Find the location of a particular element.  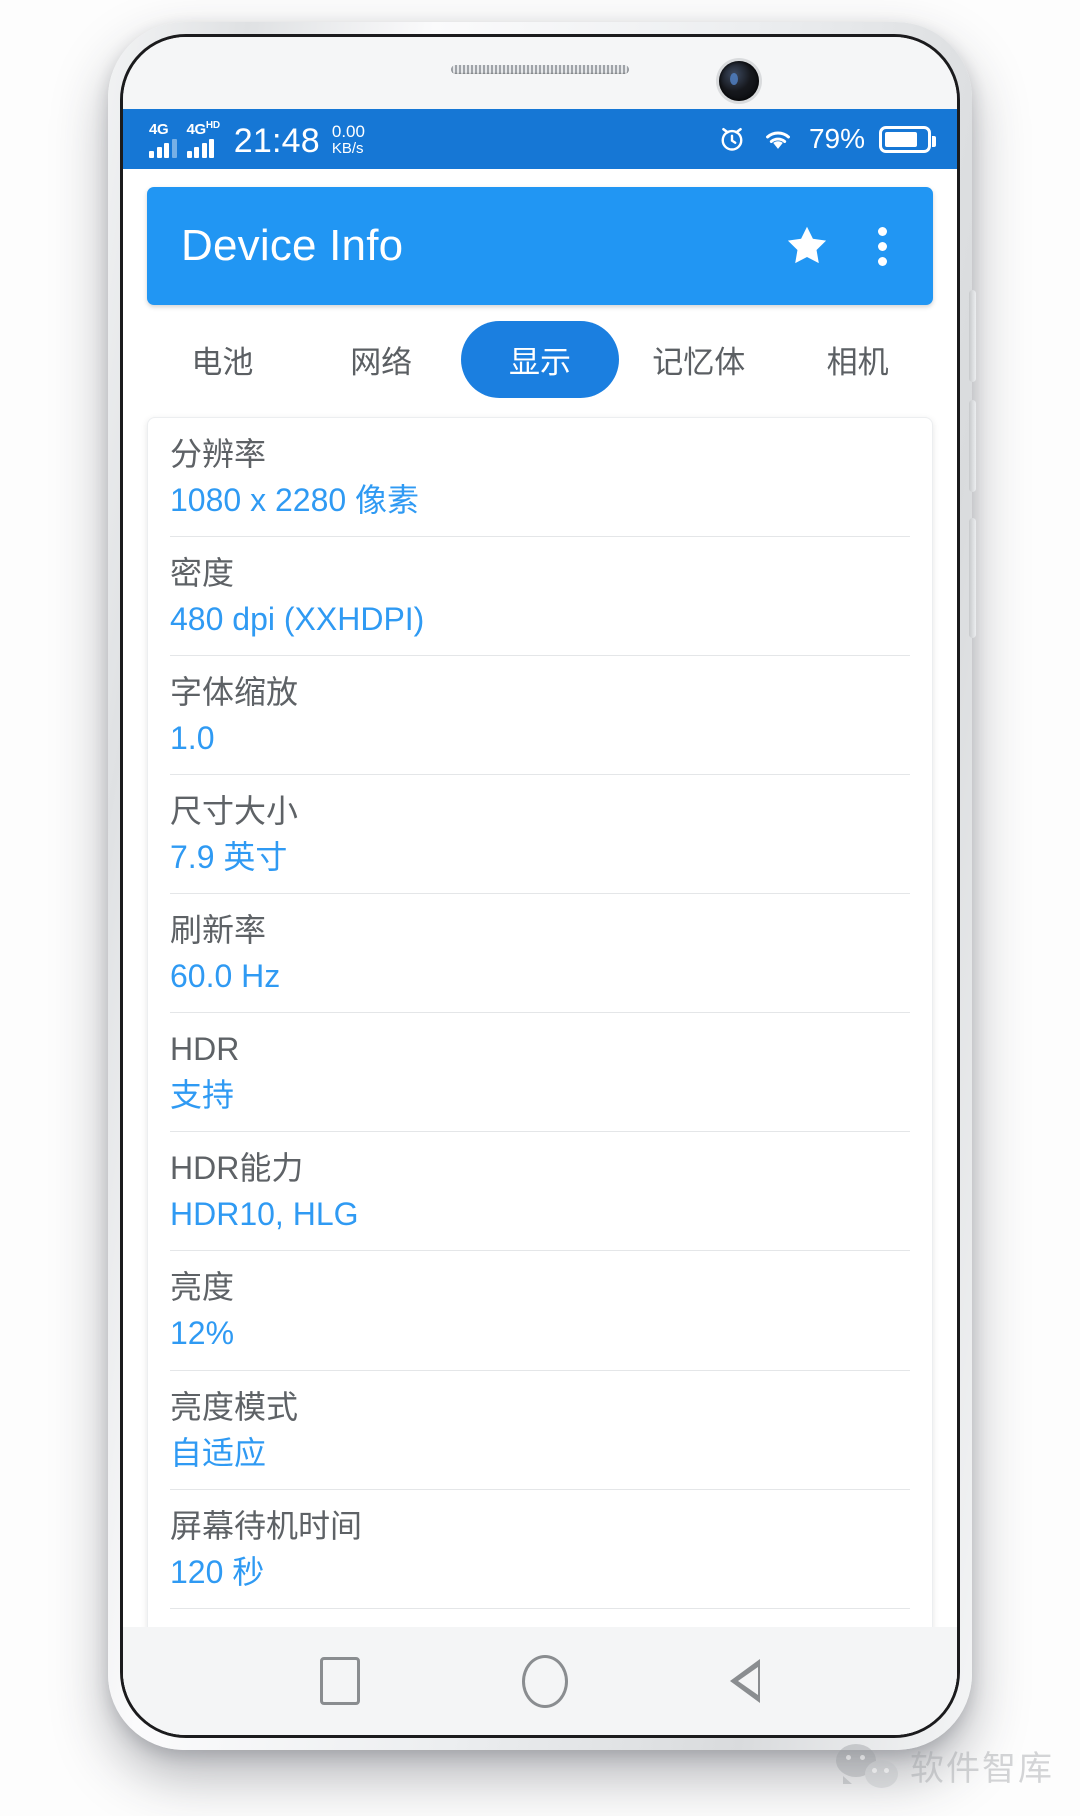

info-value: 480 dpi (XXHDPI) is located at coordinates (297, 619).